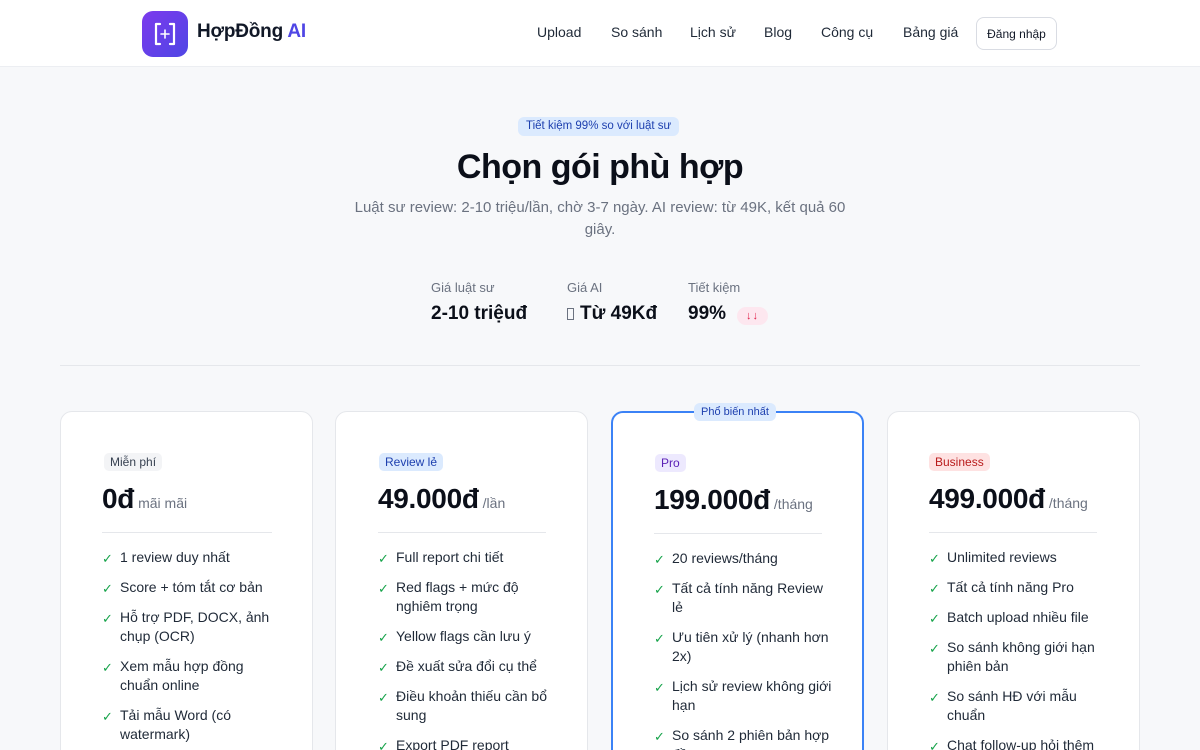 This screenshot has width=1200, height=750. What do you see at coordinates (1008, 499) in the screenshot?
I see `plan-price: 499.000đ/tháng` at bounding box center [1008, 499].